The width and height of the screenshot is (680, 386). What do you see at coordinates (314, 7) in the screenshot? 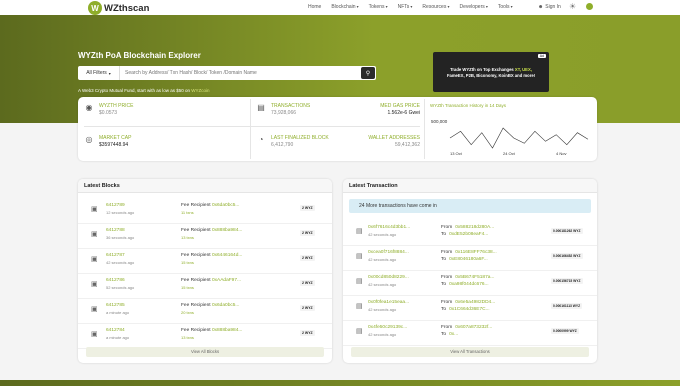
I see `nav-home: Home` at bounding box center [314, 7].